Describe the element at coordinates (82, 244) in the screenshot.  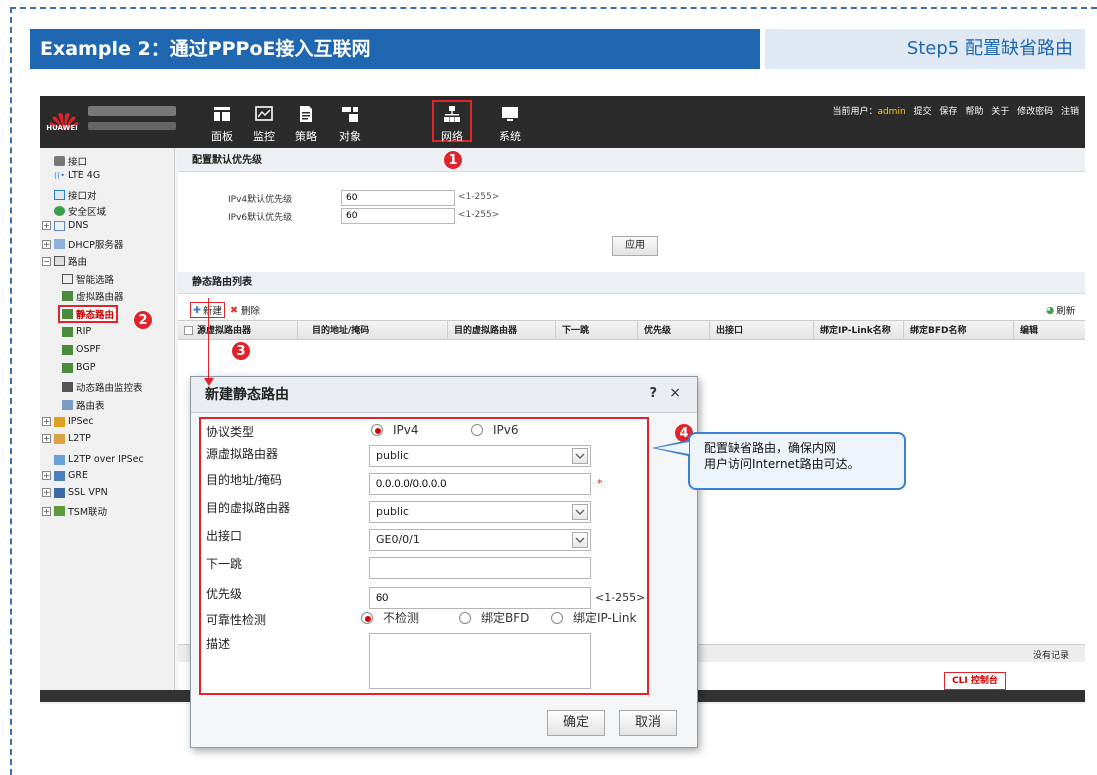
I see `sidebar-item-dhcp: + DHCP服务器` at that location.